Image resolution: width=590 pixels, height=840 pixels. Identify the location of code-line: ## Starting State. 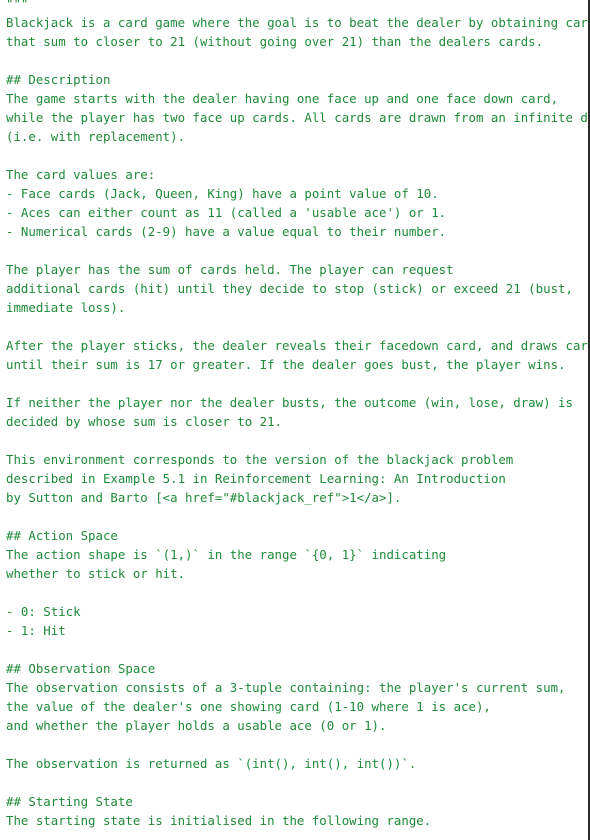
(69, 801).